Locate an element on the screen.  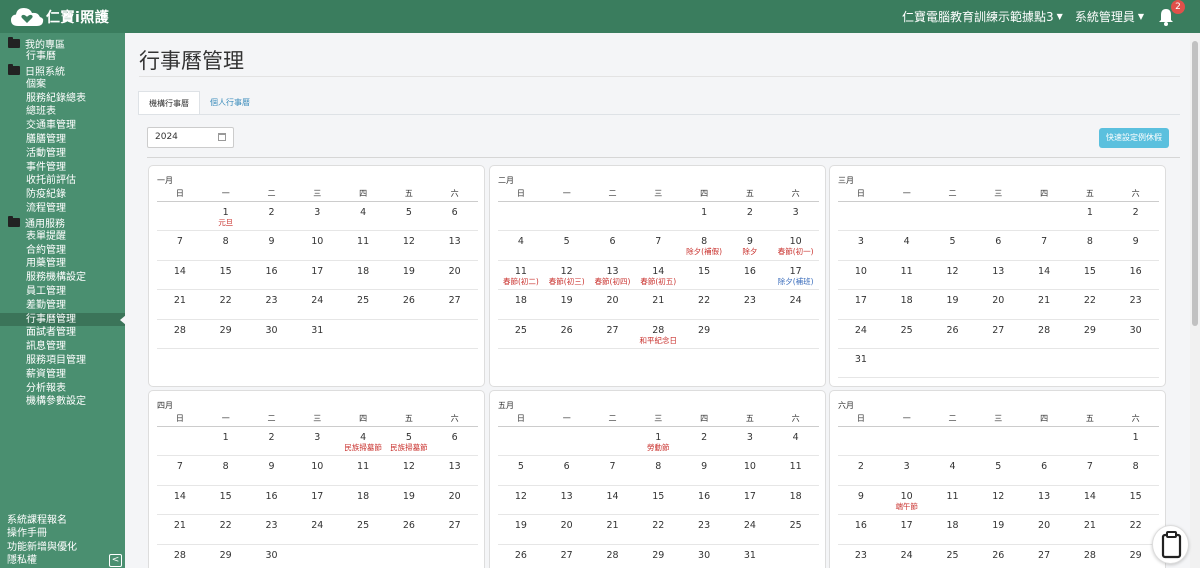
clipboard-float-button is located at coordinates (1170, 544).